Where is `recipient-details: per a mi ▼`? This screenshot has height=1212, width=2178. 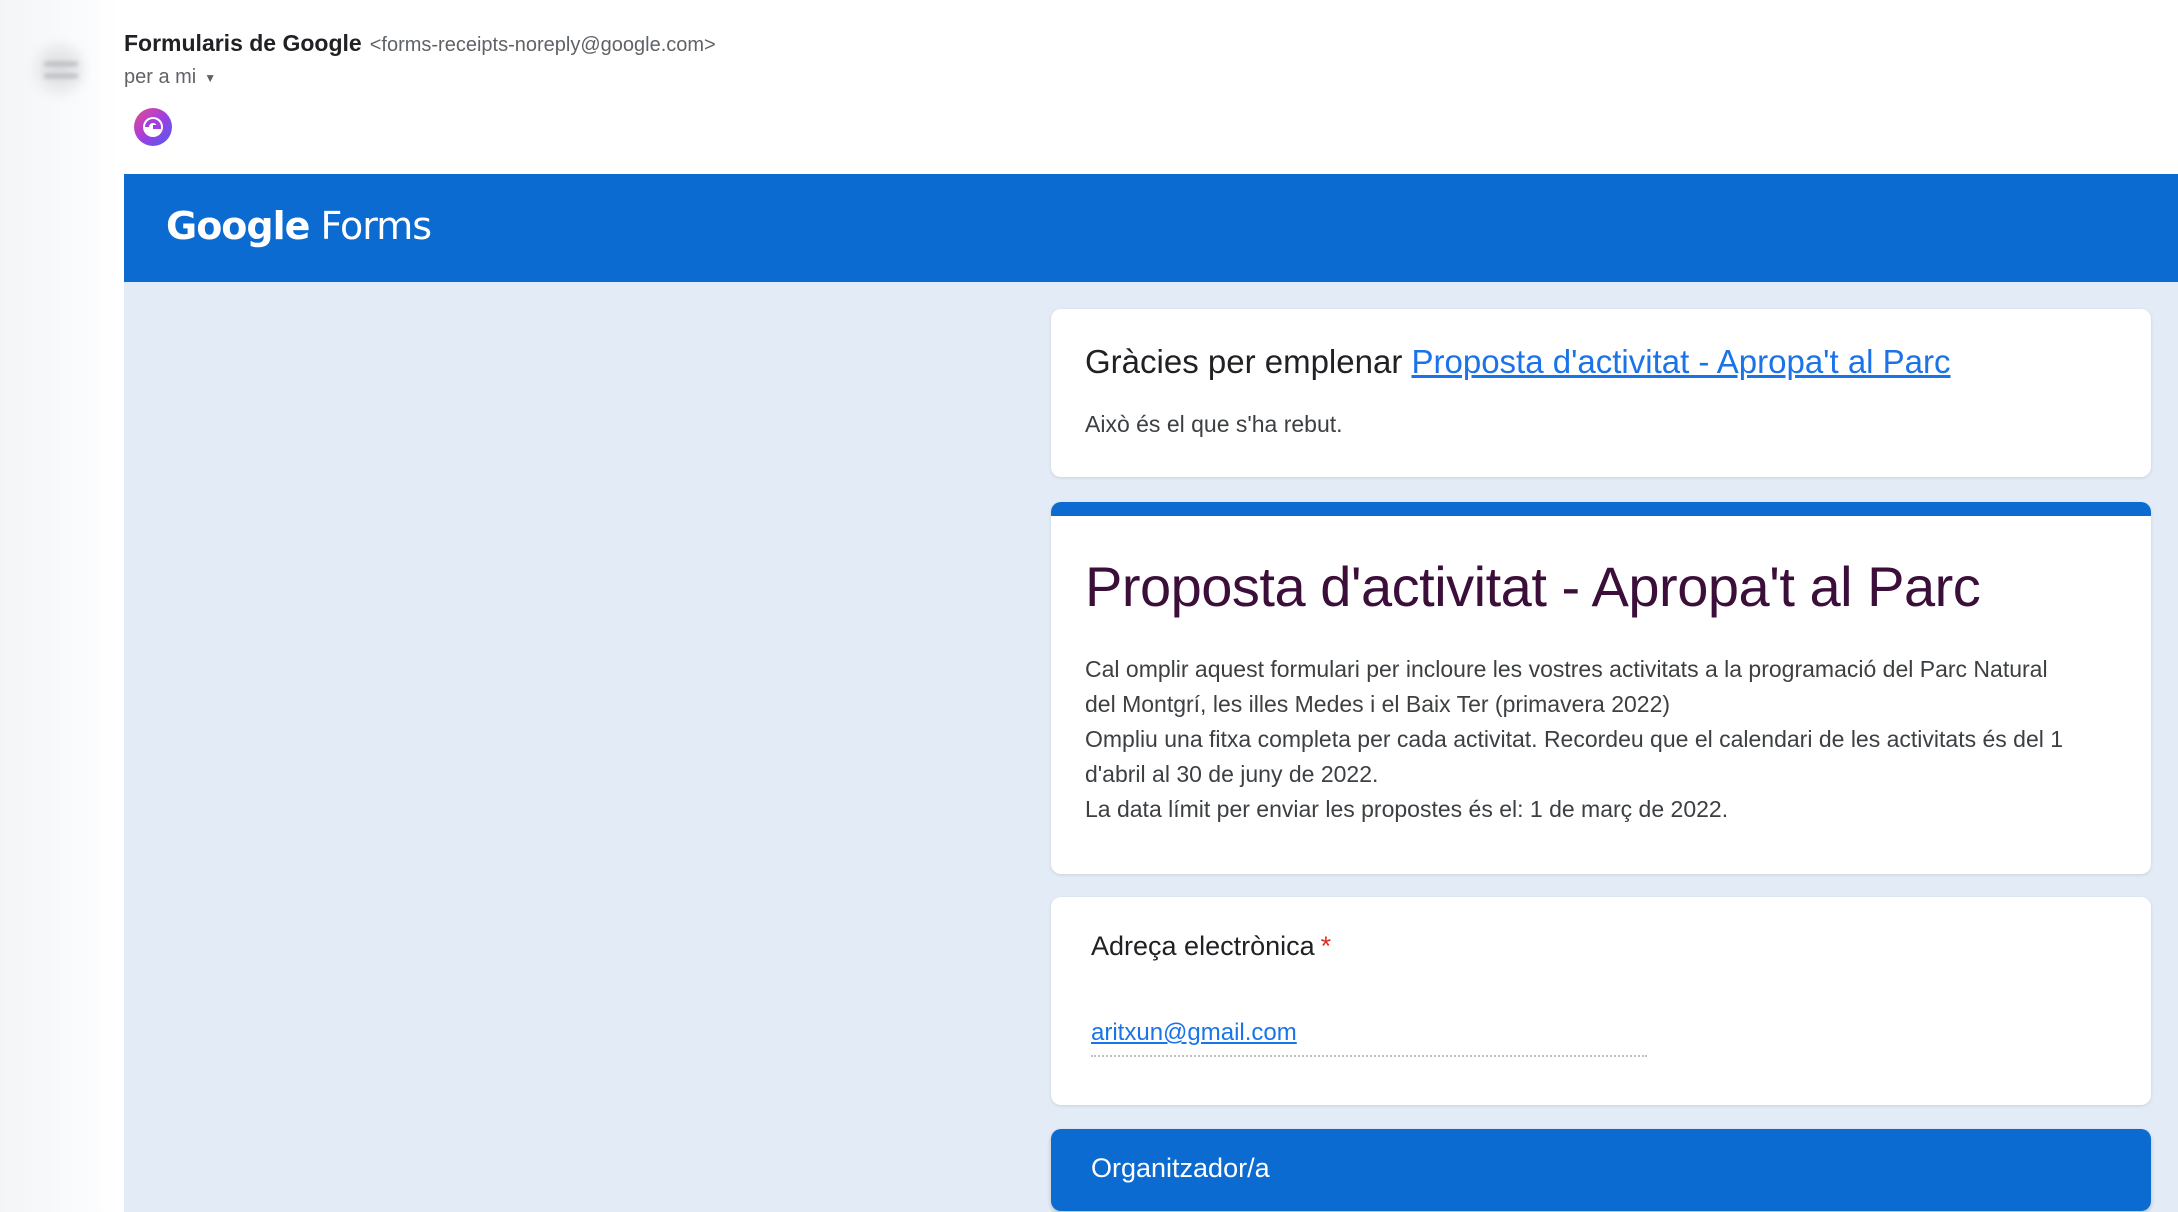 recipient-details: per a mi ▼ is located at coordinates (170, 77).